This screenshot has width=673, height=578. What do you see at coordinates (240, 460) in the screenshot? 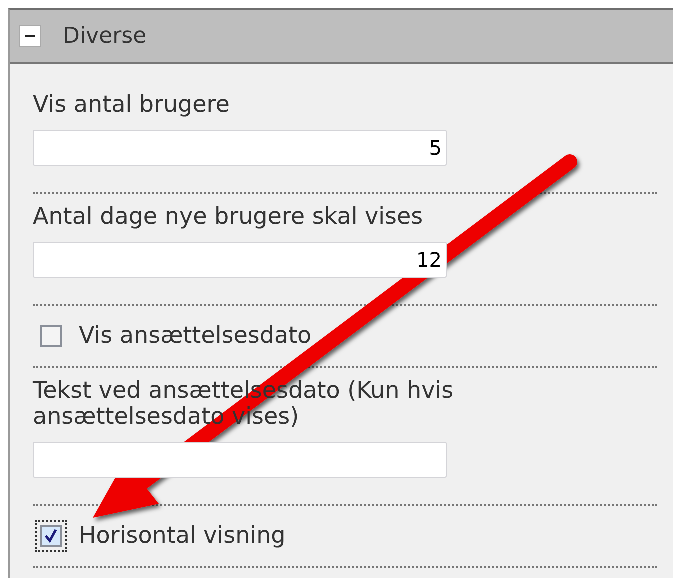
I see `input-field` at bounding box center [240, 460].